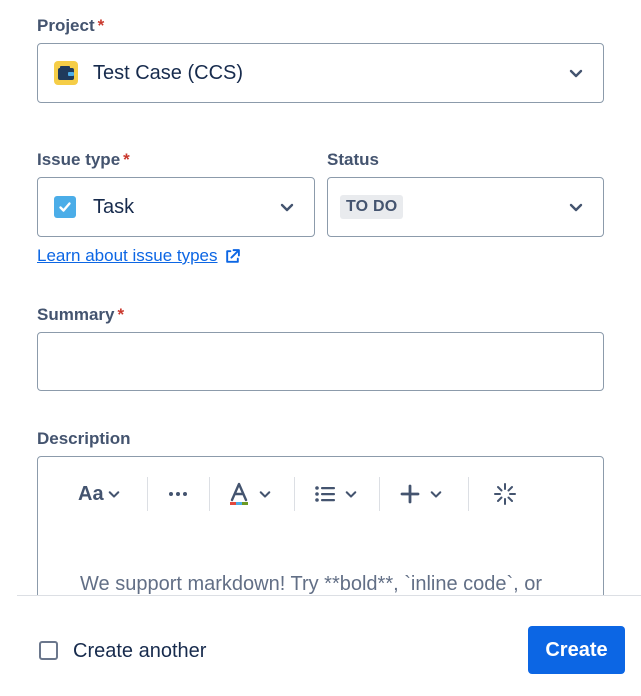 This screenshot has height=696, width=641. What do you see at coordinates (76, 314) in the screenshot?
I see `summary-label-text: Summary` at bounding box center [76, 314].